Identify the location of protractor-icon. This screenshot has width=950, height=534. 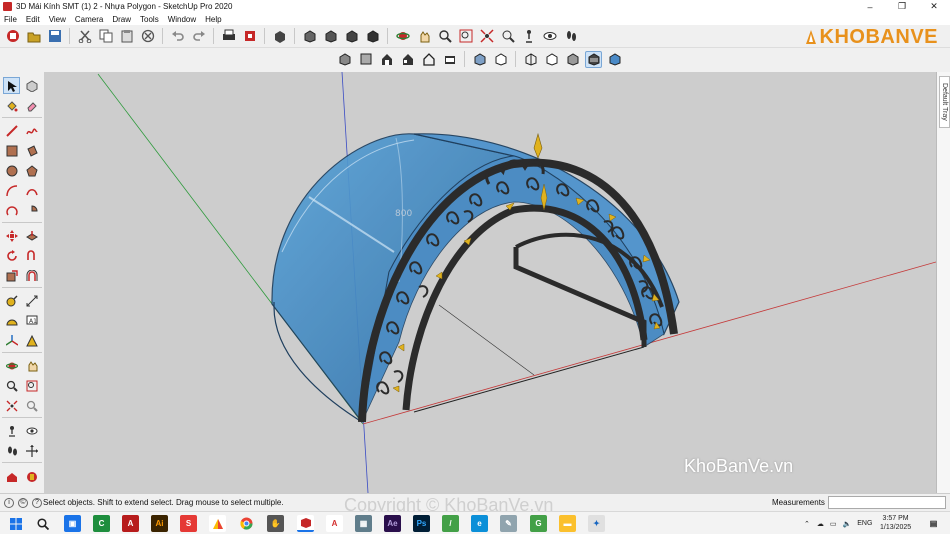
(11, 320).